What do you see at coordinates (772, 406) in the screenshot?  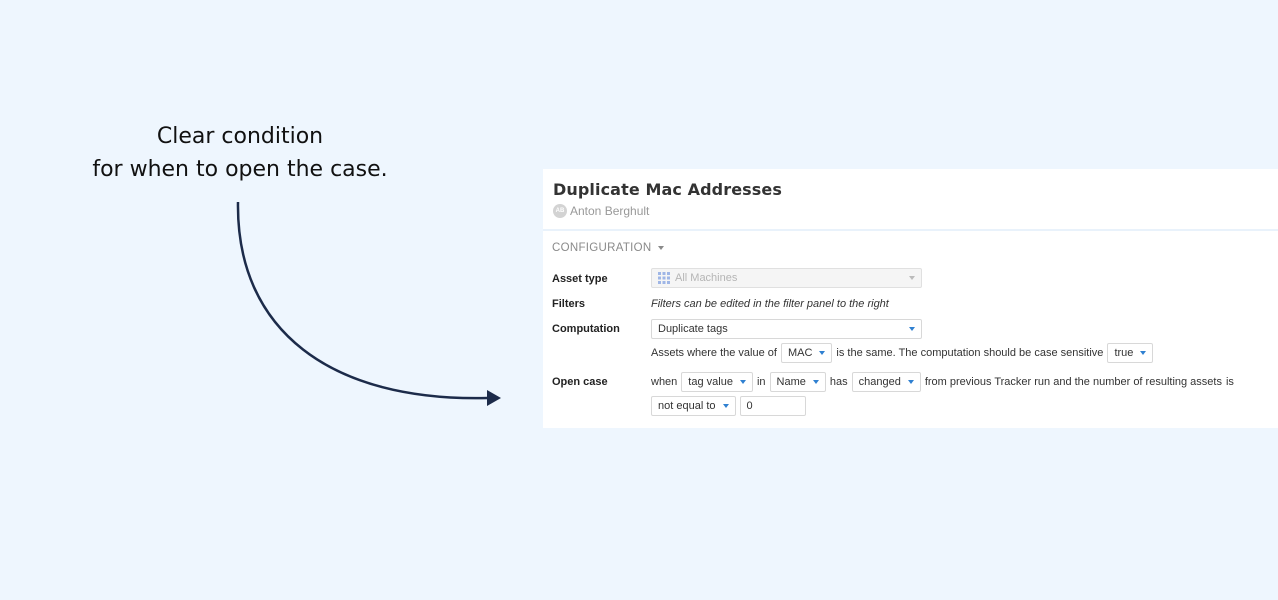 I see `threshold-input: 0` at bounding box center [772, 406].